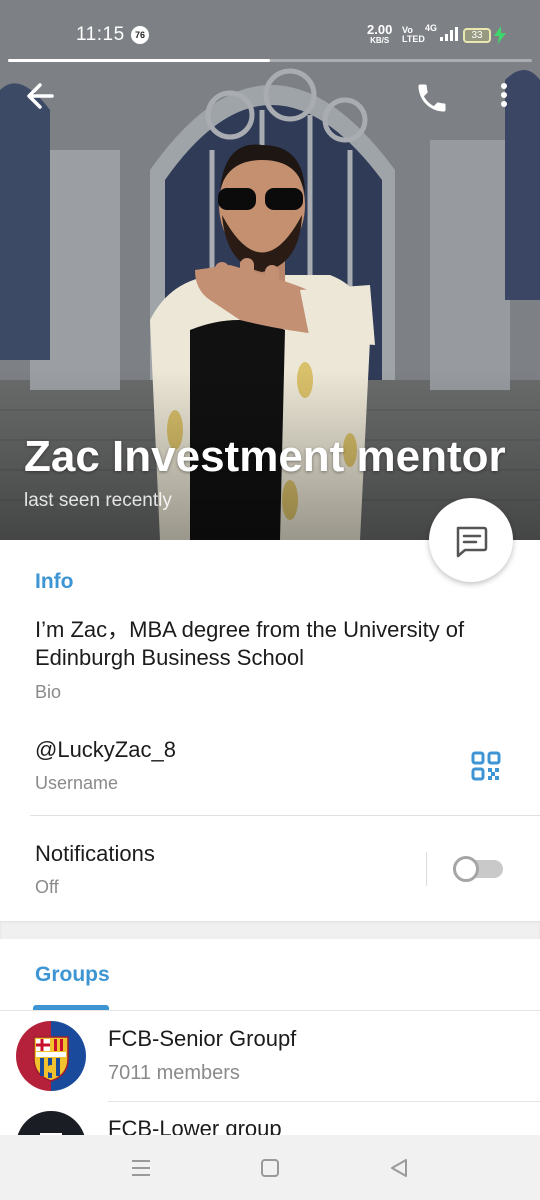 This screenshot has height=1200, width=540. I want to click on message-icon, so click(472, 542).